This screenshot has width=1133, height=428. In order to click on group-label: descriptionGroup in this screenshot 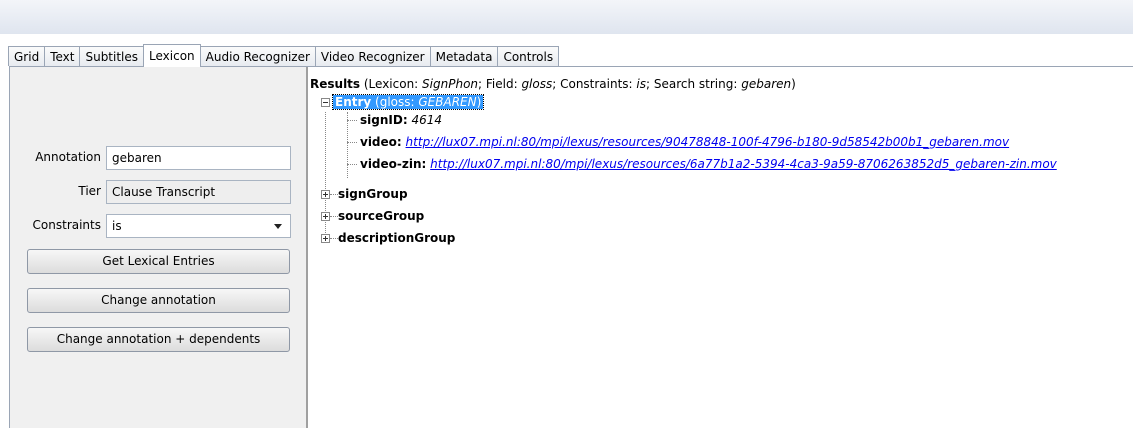, I will do `click(397, 238)`.